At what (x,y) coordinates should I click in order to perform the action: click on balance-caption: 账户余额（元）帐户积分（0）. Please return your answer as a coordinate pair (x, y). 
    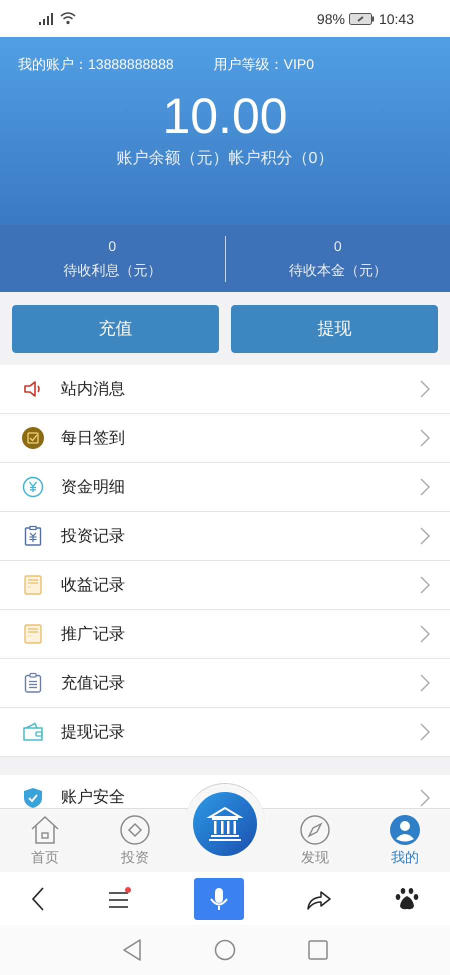
    Looking at the image, I should click on (225, 158).